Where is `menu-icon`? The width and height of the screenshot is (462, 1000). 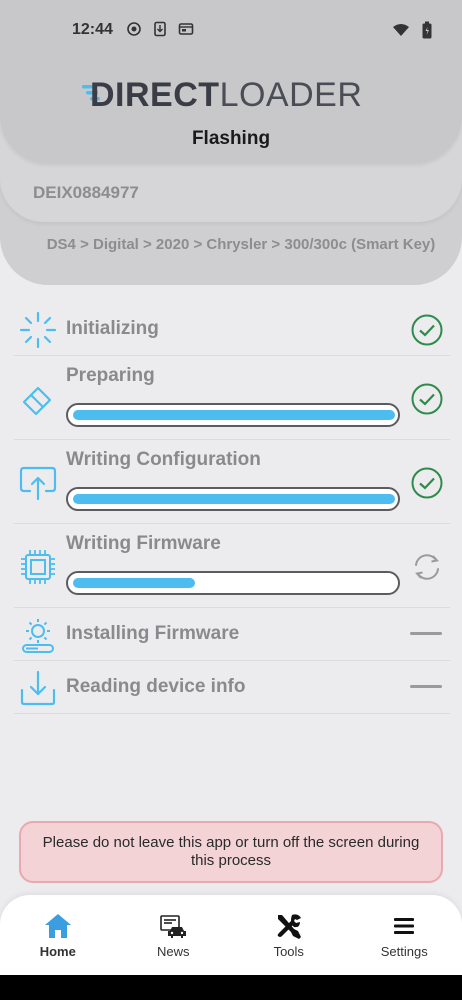
menu-icon is located at coordinates (404, 926).